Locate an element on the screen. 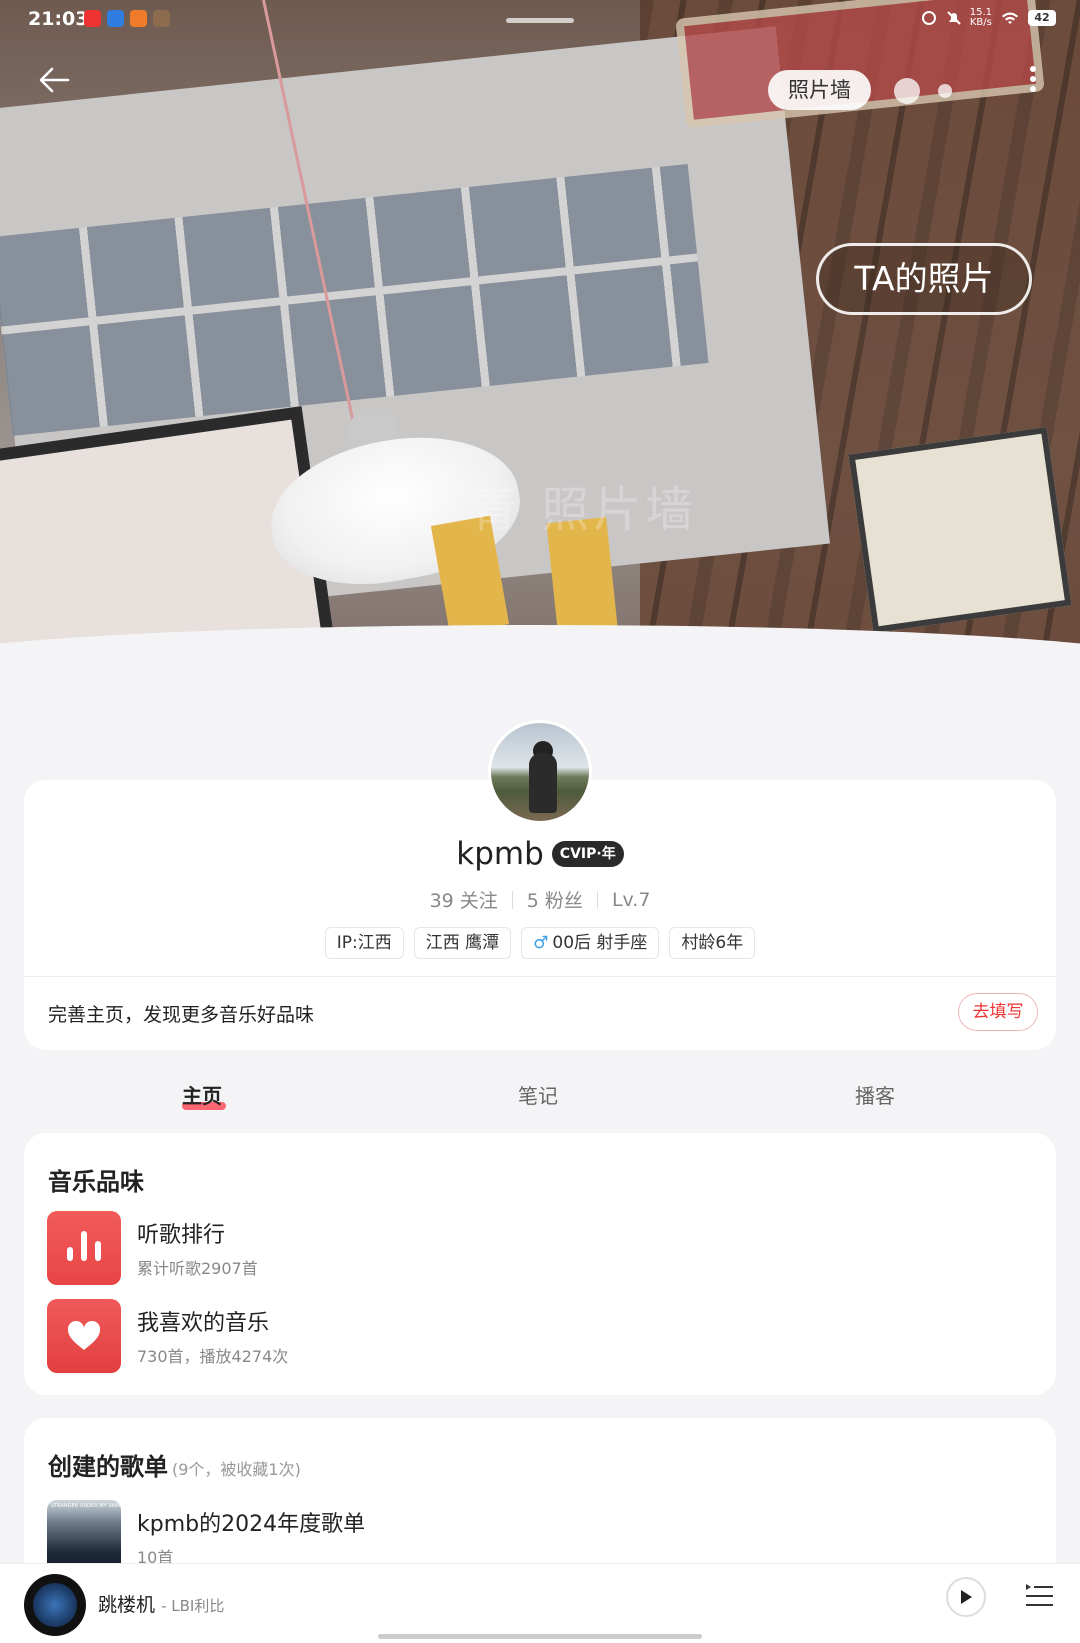  profile-tags: IP:江西 江西 鹰潭 ♂ 00后 射手座 村龄6年 is located at coordinates (540, 943).